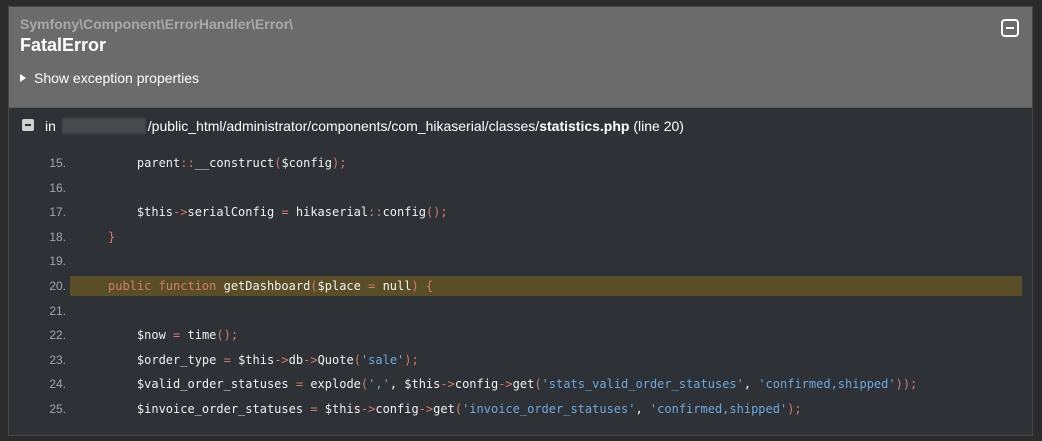 The image size is (1042, 441). What do you see at coordinates (57, 359) in the screenshot?
I see `line-number: 23.` at bounding box center [57, 359].